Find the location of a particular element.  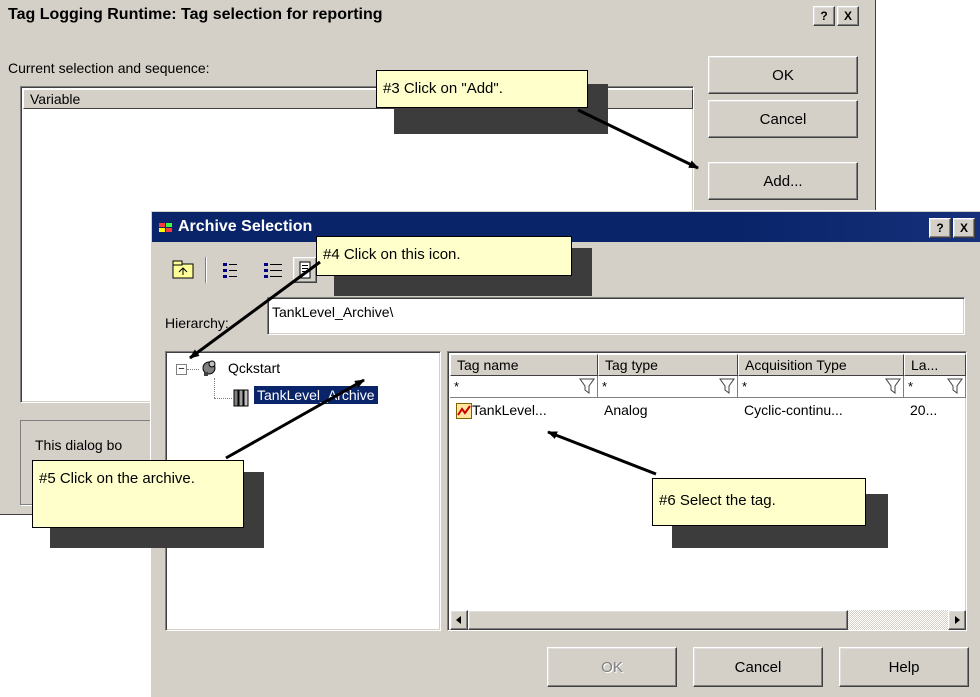

archive-help-button-bottom: Help is located at coordinates (904, 667).